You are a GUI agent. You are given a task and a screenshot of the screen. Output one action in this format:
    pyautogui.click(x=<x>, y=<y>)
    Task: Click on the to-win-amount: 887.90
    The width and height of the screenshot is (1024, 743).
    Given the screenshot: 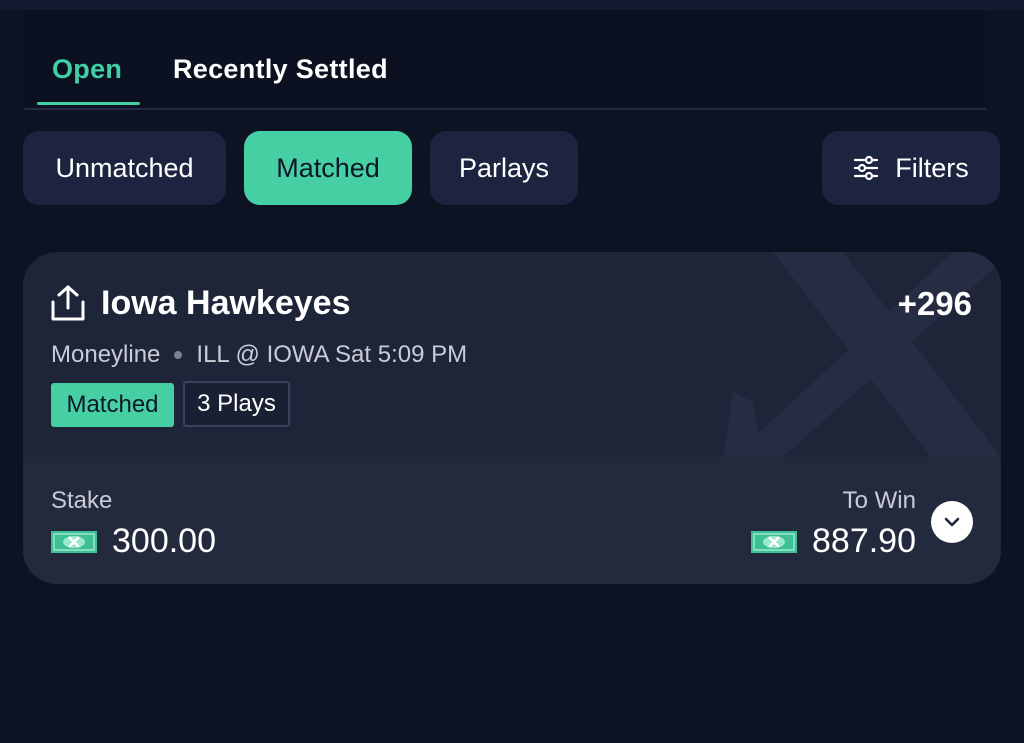 What is the action you would take?
    pyautogui.click(x=864, y=541)
    